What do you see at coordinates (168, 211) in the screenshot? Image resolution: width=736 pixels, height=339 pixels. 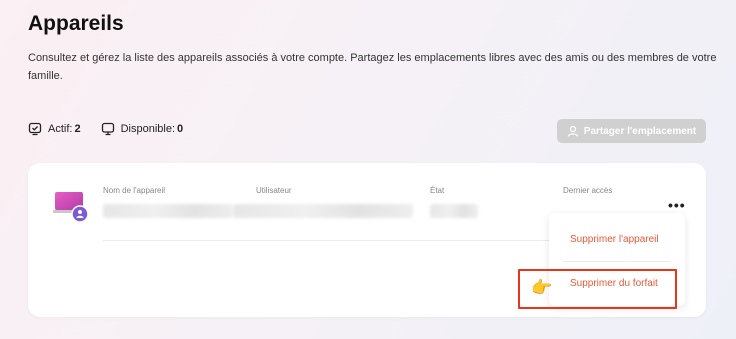 I see `device-name-value` at bounding box center [168, 211].